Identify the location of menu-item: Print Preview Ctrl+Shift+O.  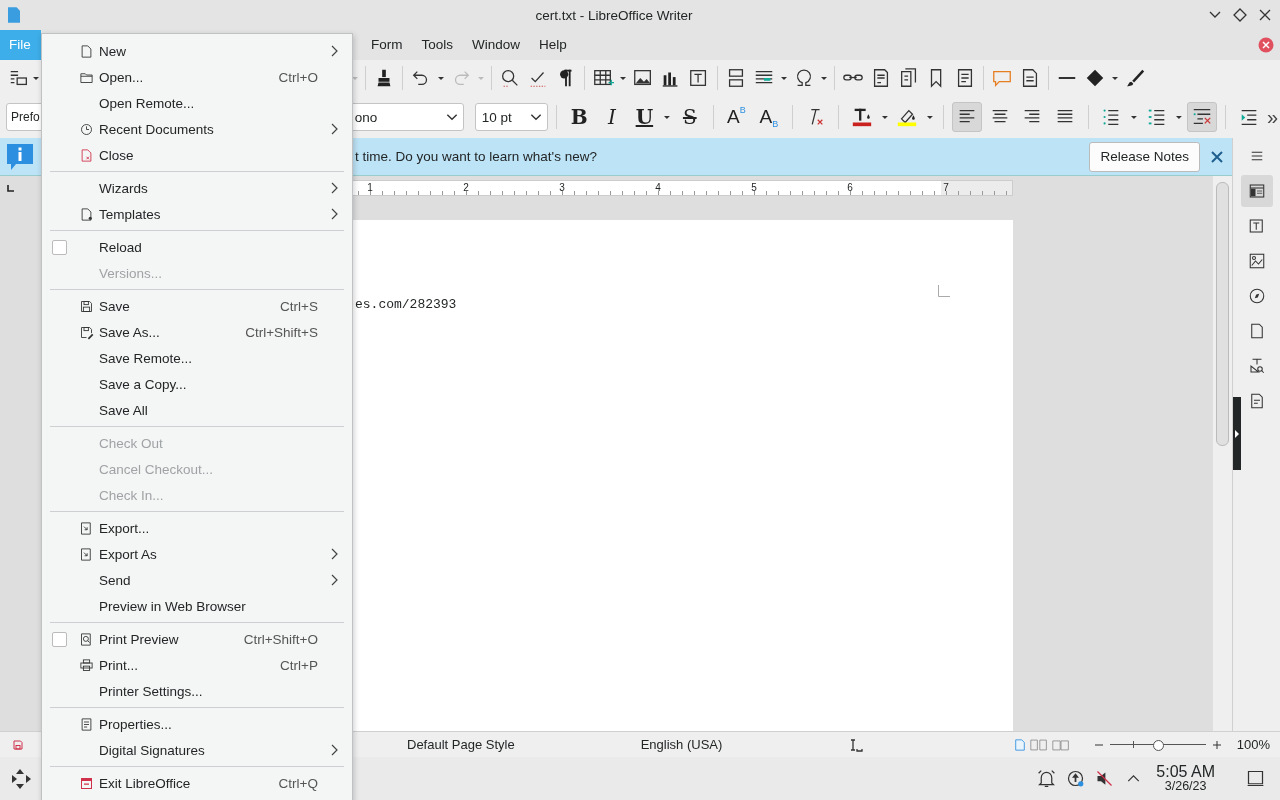
(197, 639).